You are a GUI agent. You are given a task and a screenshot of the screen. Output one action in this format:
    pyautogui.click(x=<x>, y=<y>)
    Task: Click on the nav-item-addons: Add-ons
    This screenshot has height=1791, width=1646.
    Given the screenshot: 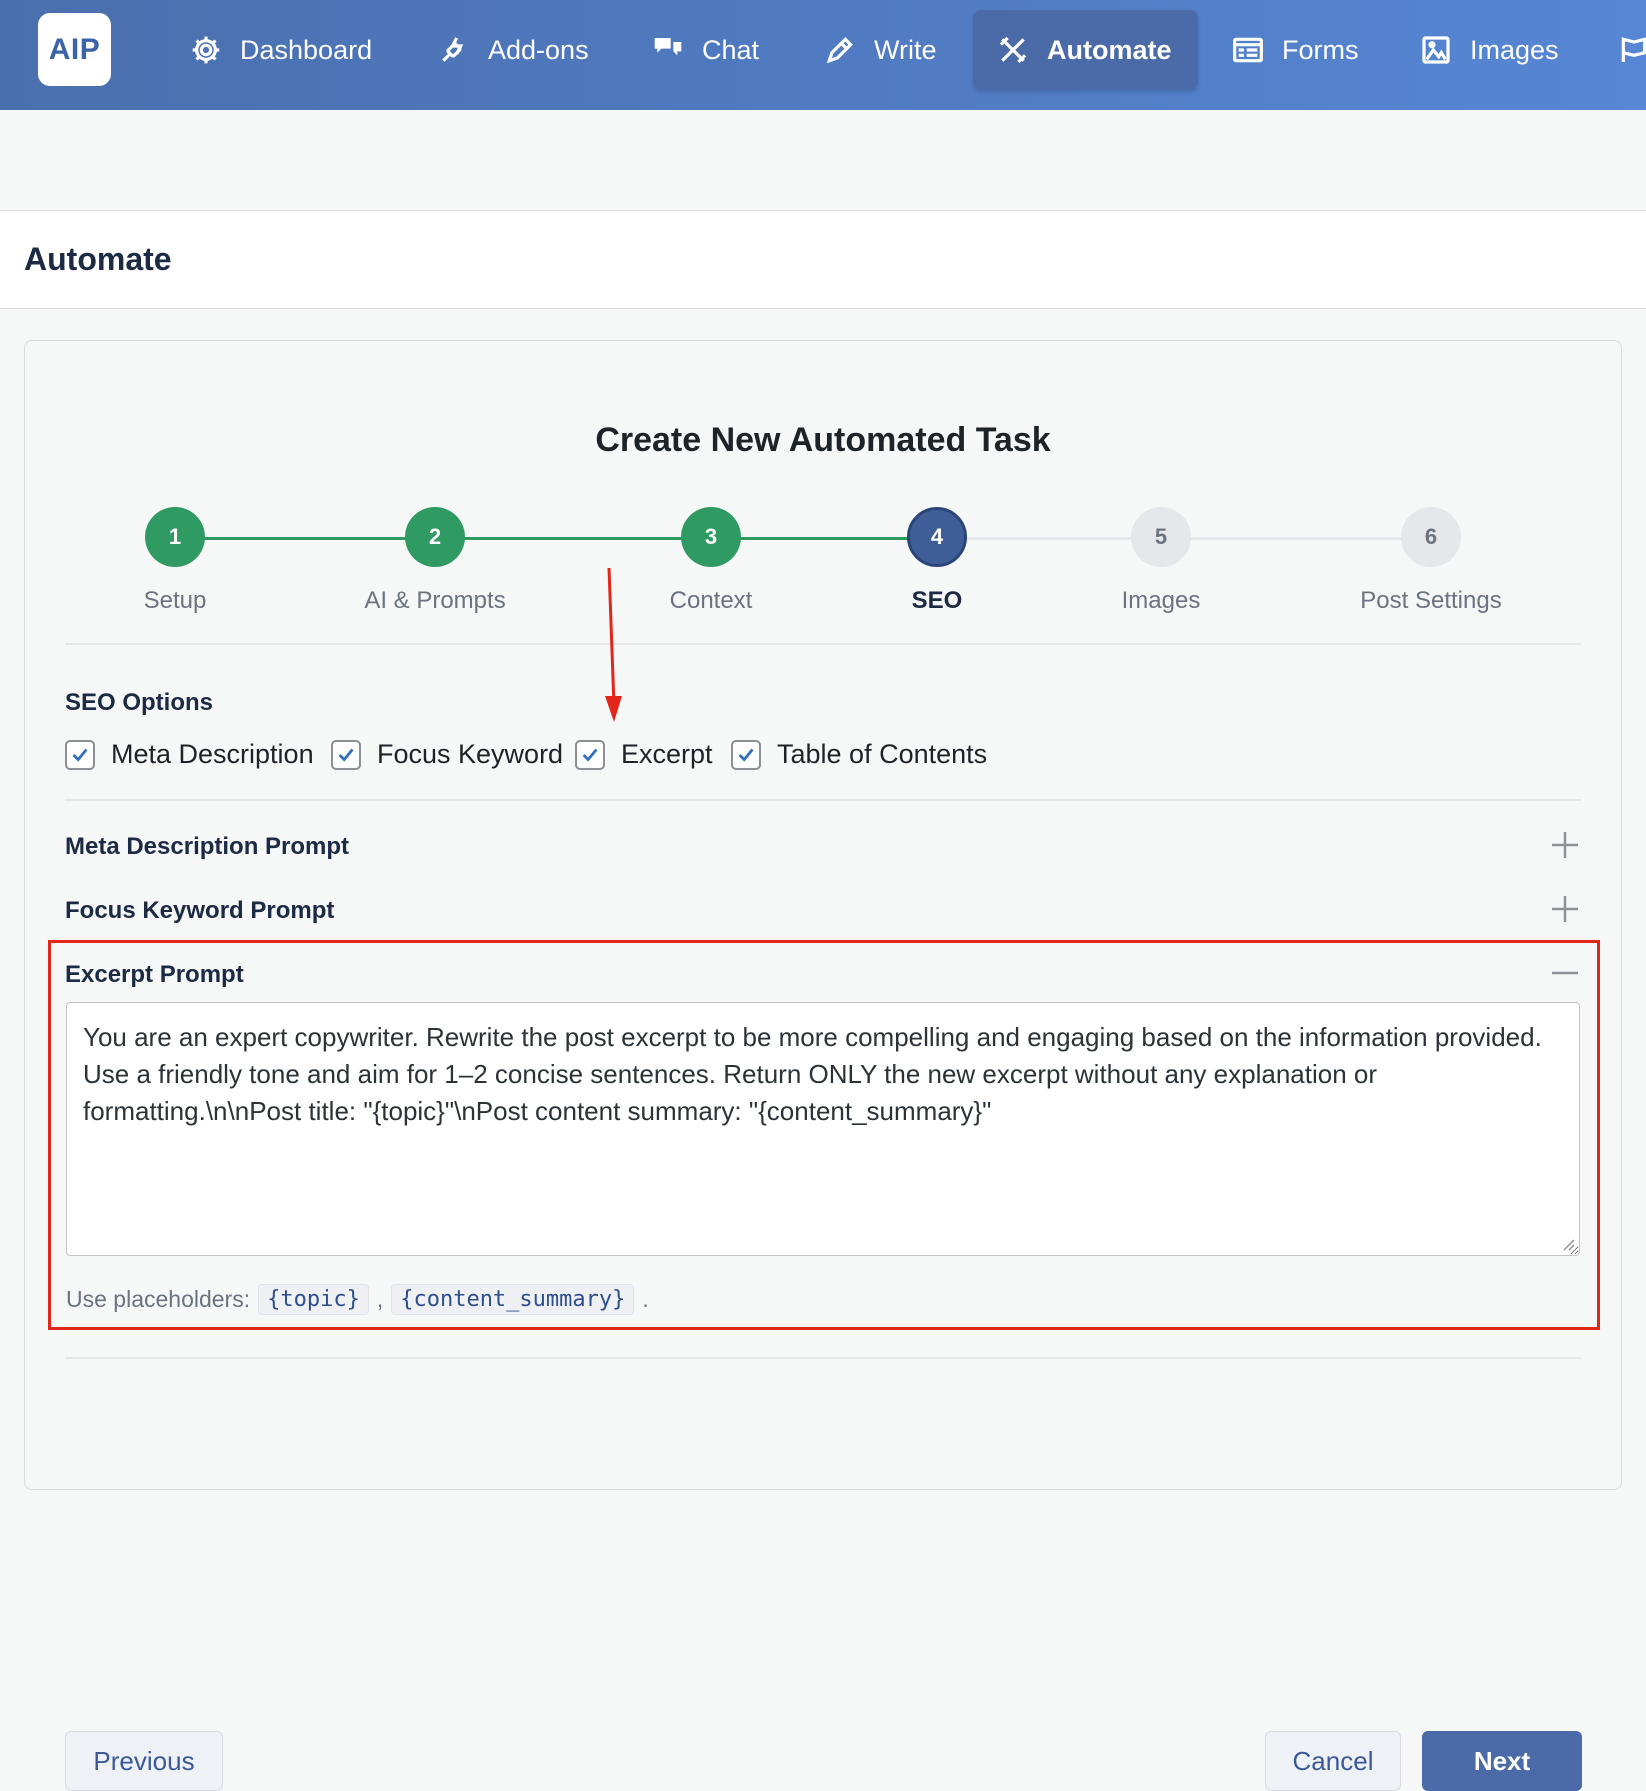 What is the action you would take?
    pyautogui.click(x=513, y=50)
    